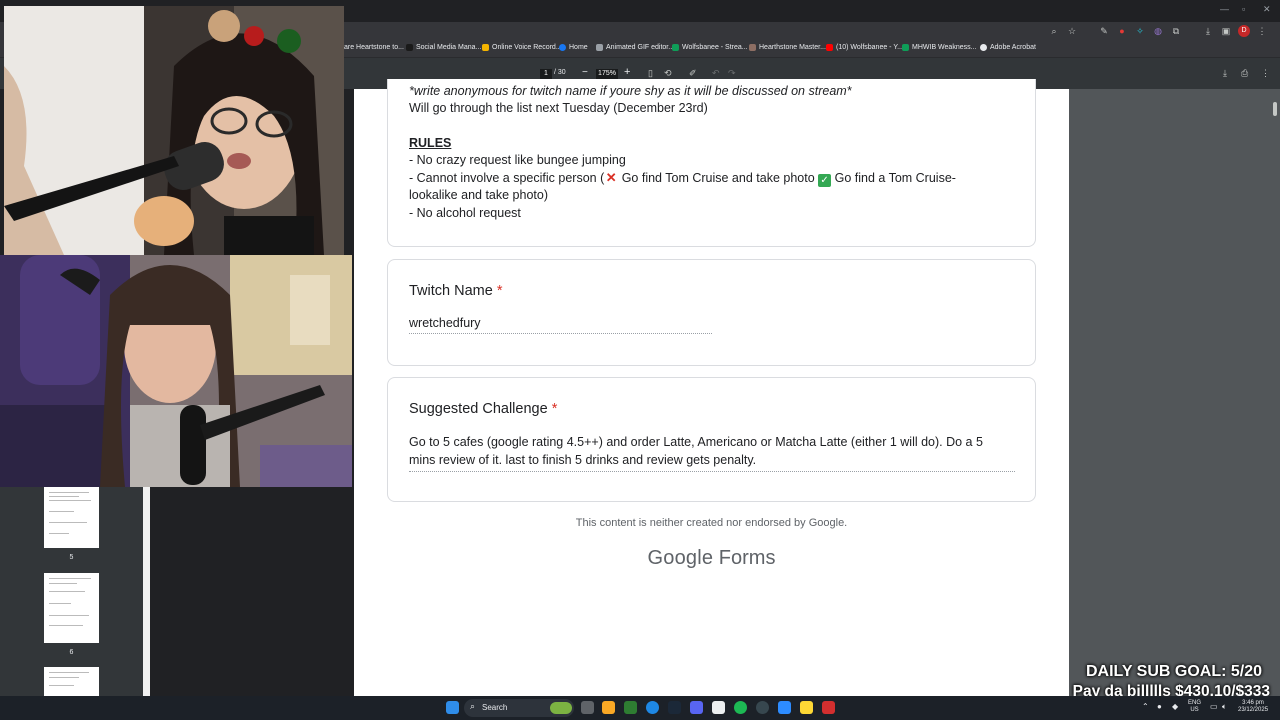  I want to click on discord-icon, so click(696, 707).